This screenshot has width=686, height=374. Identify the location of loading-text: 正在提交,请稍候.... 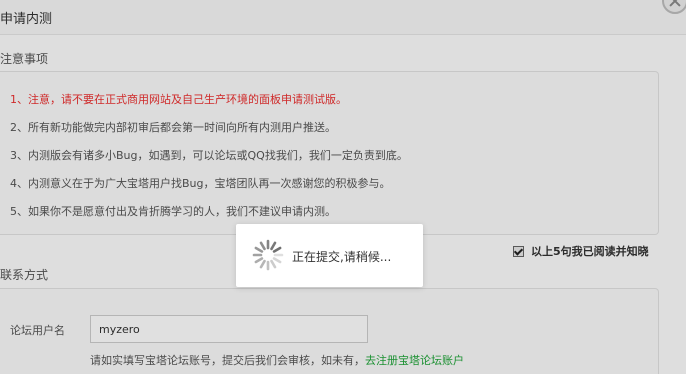
(342, 257).